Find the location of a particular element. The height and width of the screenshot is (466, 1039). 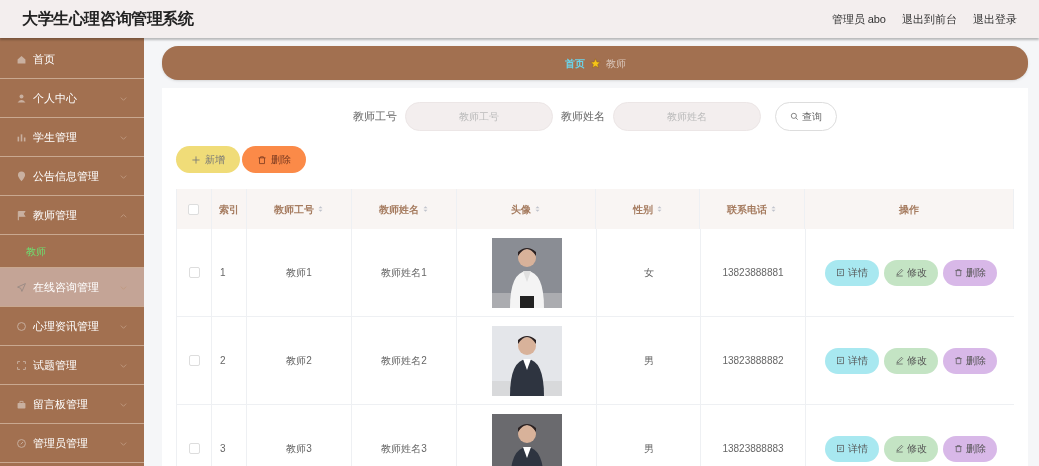

table-cell-text: 教师姓名1 is located at coordinates (404, 273).